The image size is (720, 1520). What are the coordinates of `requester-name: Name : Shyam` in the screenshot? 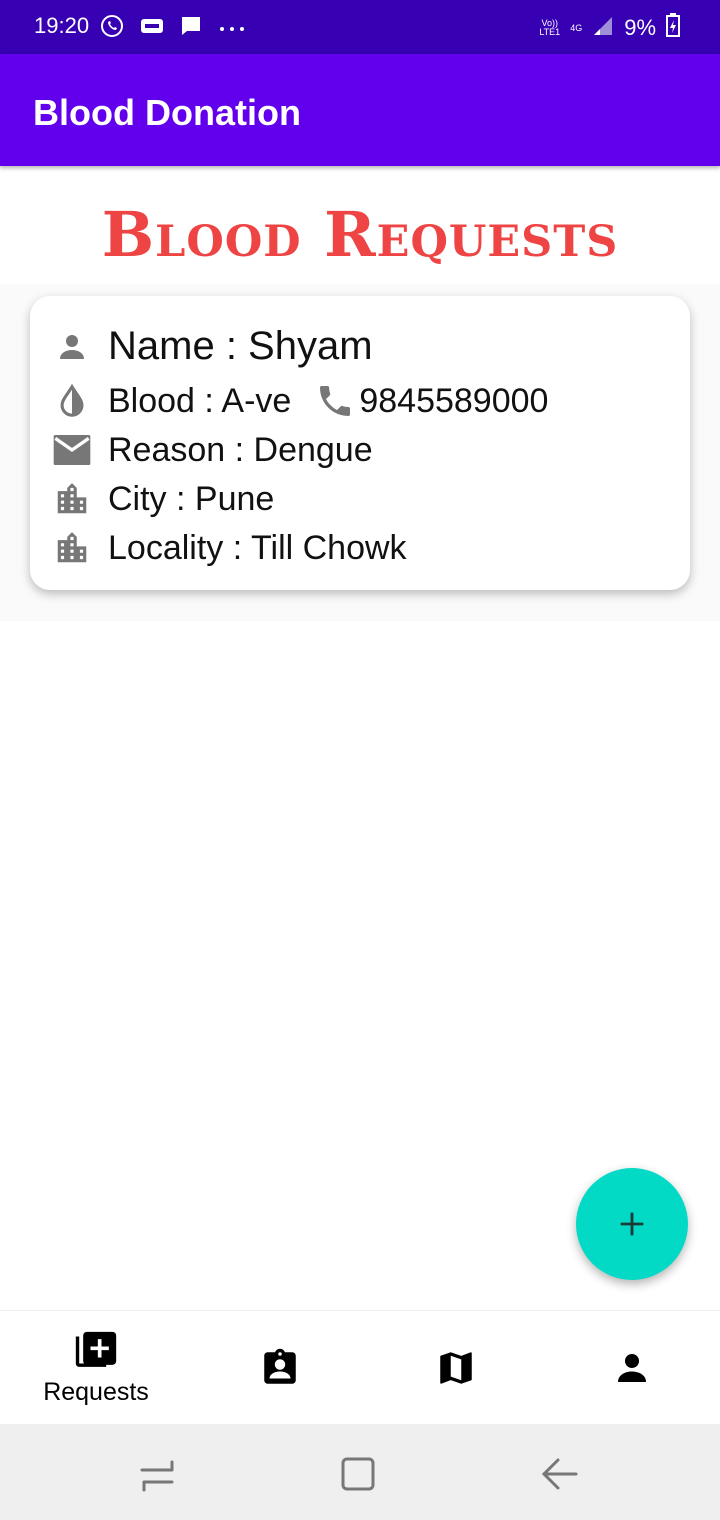 It's located at (240, 346).